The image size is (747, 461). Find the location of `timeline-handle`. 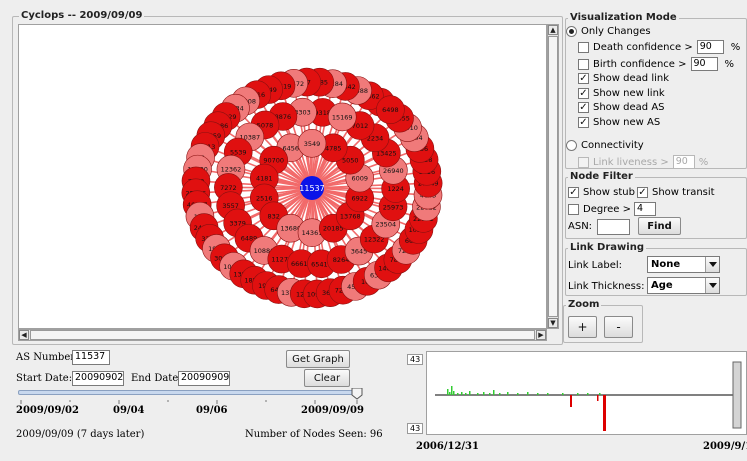

timeline-handle is located at coordinates (737, 395).